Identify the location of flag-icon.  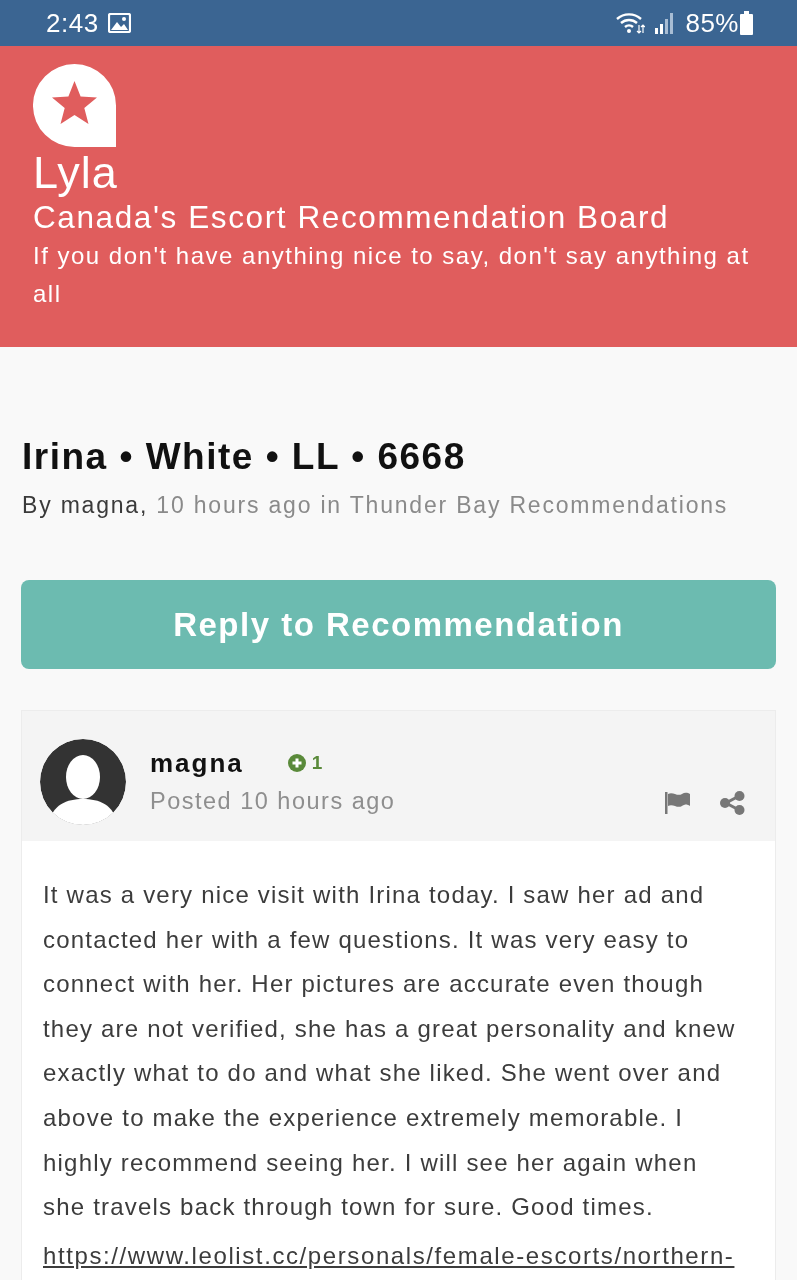
(677, 803).